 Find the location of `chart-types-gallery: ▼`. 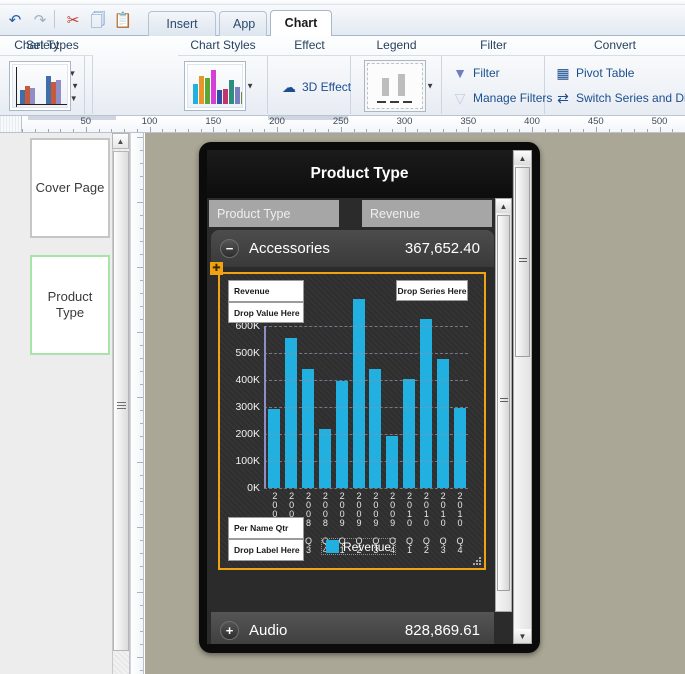

chart-types-gallery: ▼ is located at coordinates (44, 86).